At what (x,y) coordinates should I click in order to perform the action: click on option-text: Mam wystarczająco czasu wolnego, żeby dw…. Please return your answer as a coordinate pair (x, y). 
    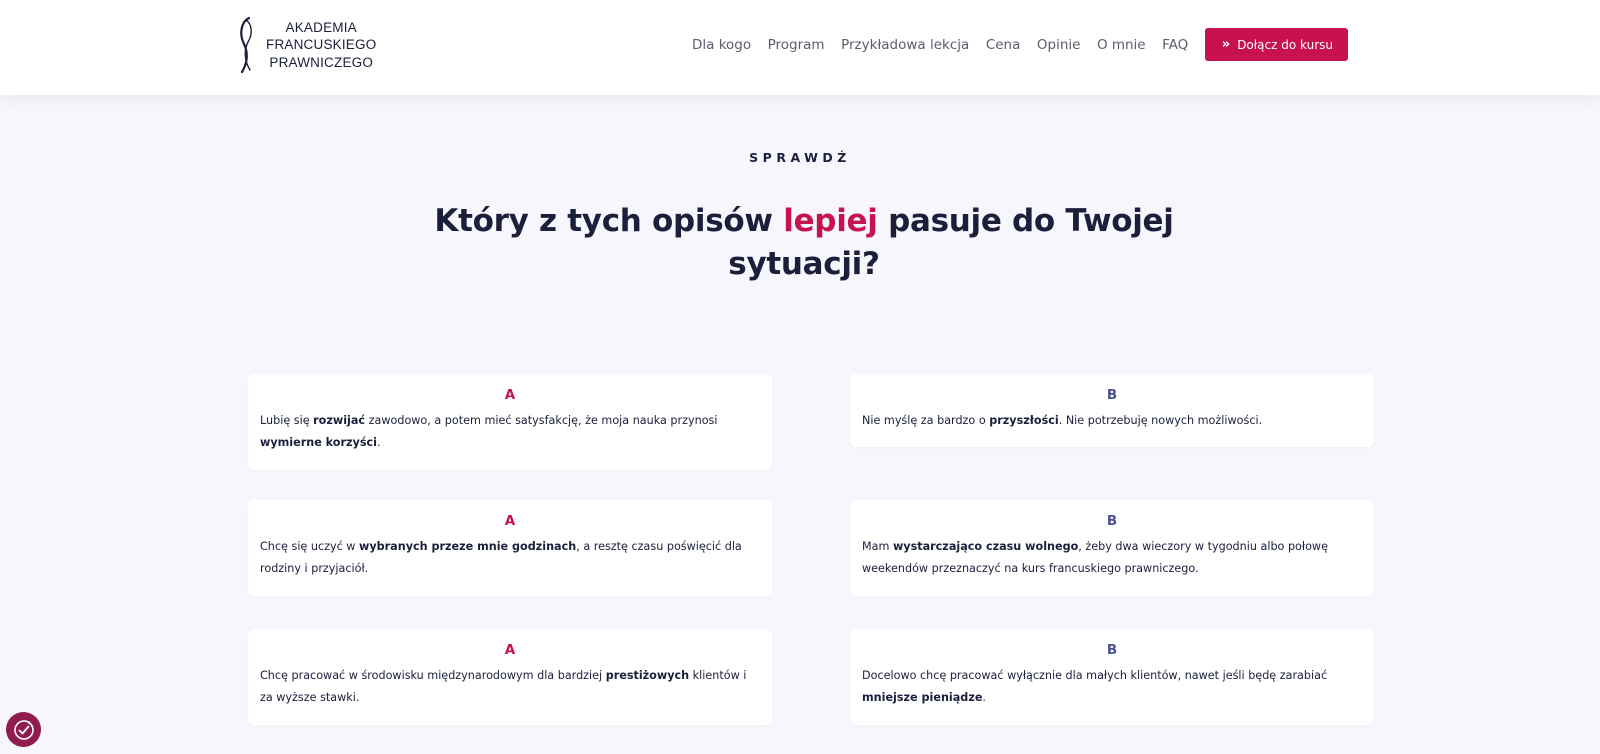
    Looking at the image, I should click on (1112, 558).